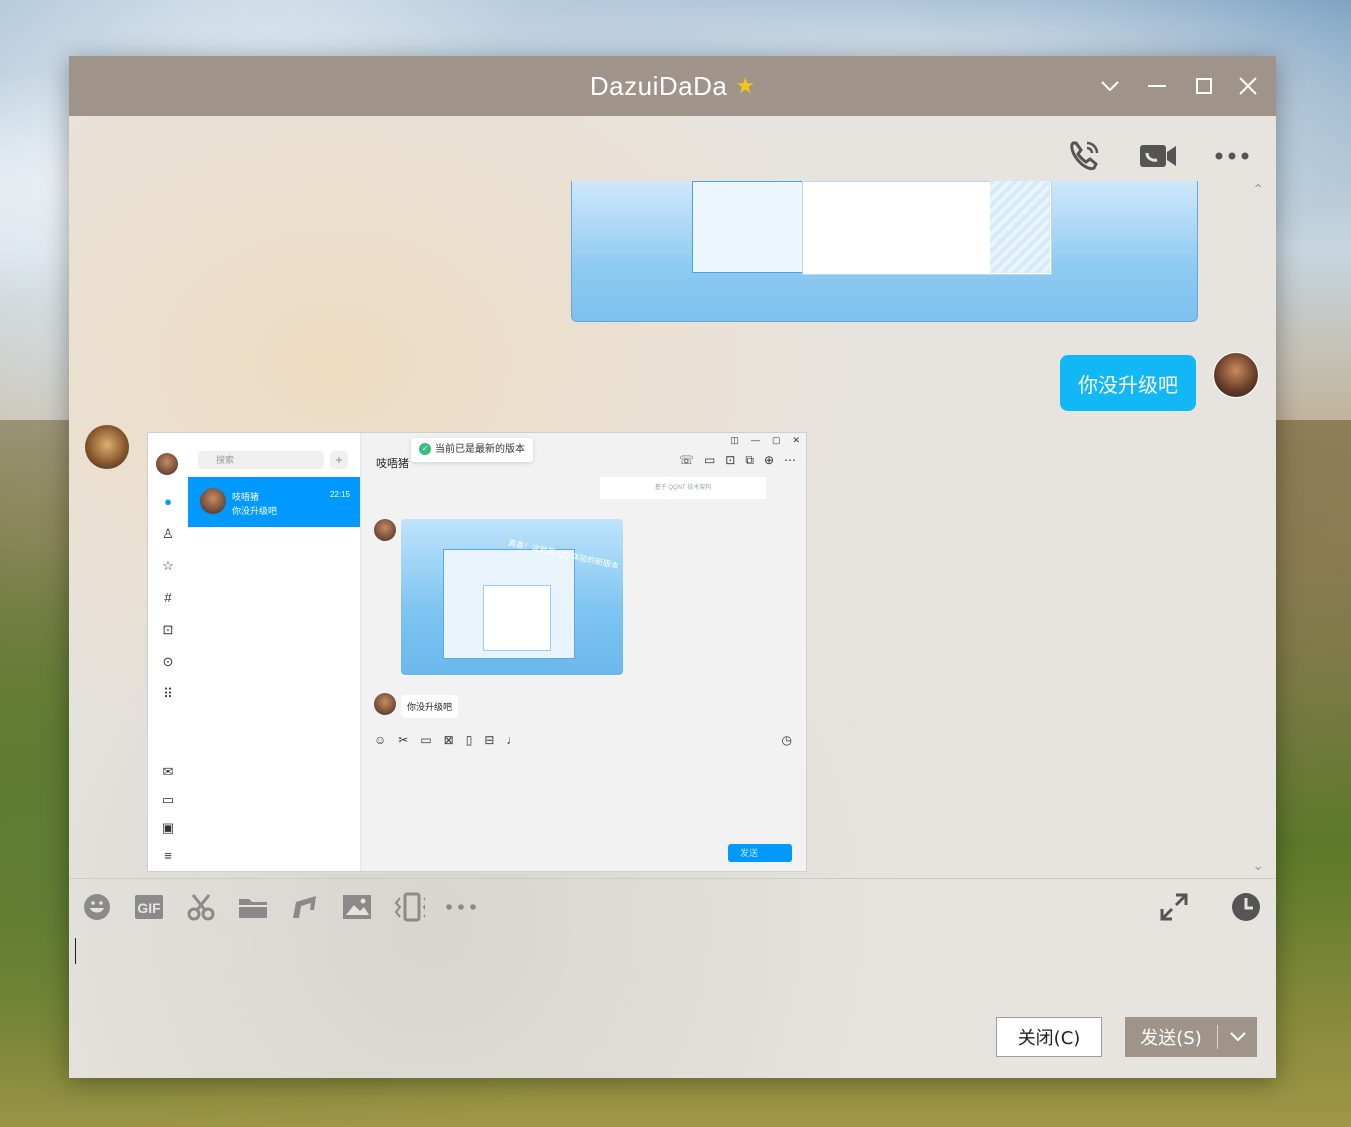 The height and width of the screenshot is (1127, 1351). What do you see at coordinates (168, 693) in the screenshot?
I see `apps-grid-icon: ⠿` at bounding box center [168, 693].